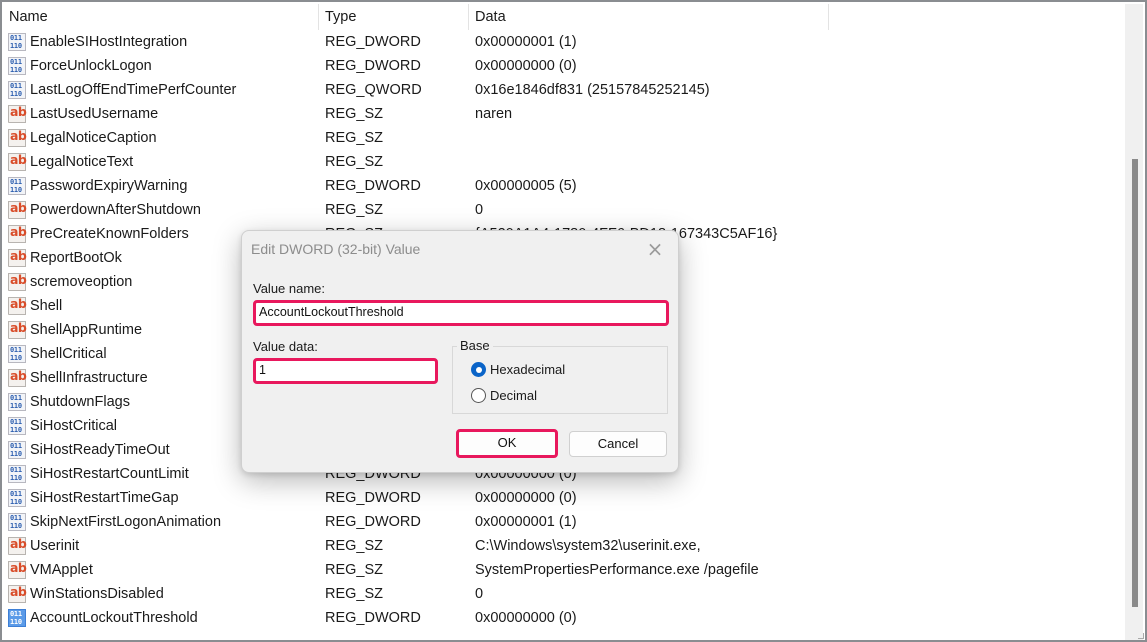  I want to click on column-header-name: Name, so click(160, 16).